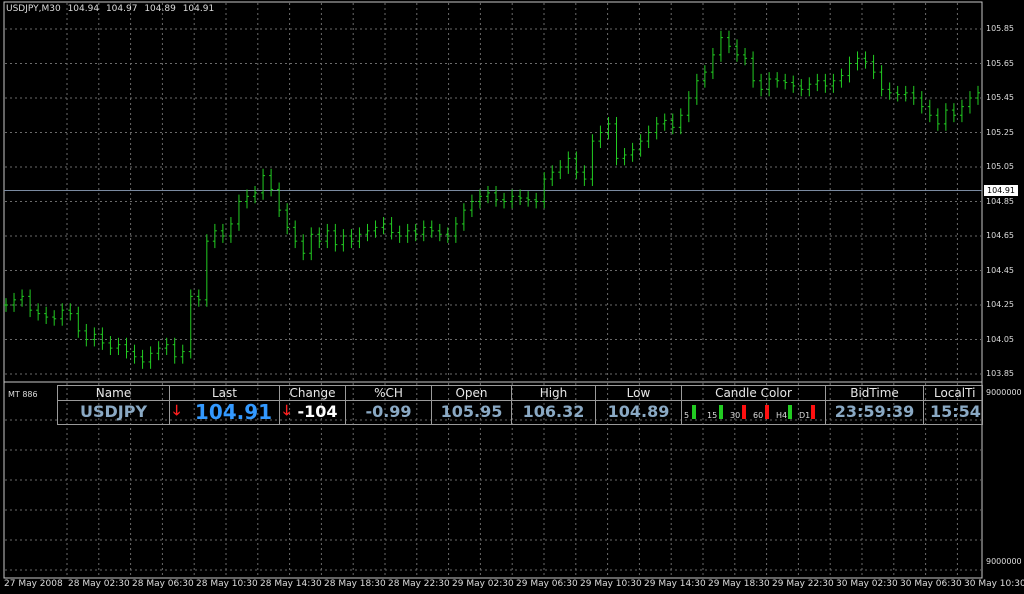 The image size is (1024, 594). What do you see at coordinates (388, 411) in the screenshot?
I see `pct-change-value: -0.99` at bounding box center [388, 411].